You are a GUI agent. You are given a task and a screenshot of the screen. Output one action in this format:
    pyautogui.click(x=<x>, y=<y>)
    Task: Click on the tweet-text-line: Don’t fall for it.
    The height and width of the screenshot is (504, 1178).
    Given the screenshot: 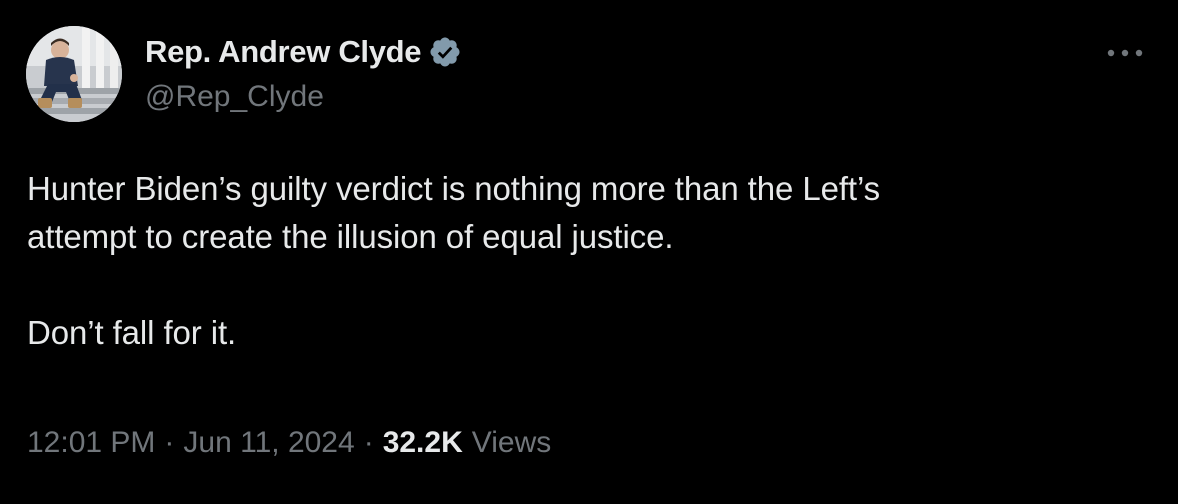 What is the action you would take?
    pyautogui.click(x=132, y=332)
    